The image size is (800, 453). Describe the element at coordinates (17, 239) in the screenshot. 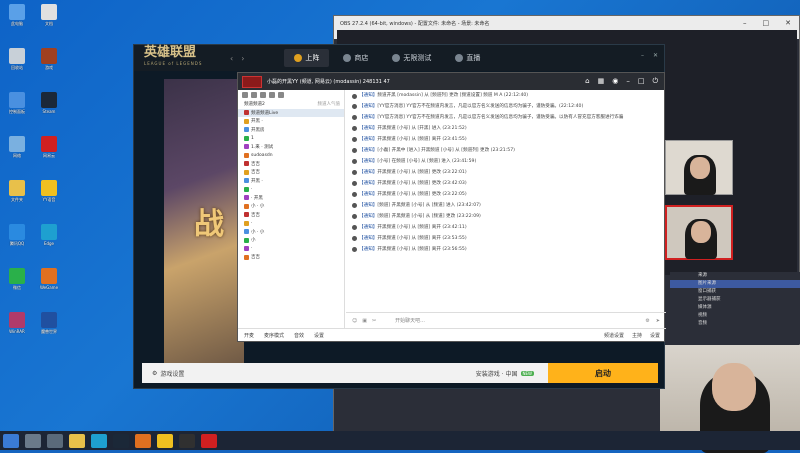

I see `desktop-icon: 腾讯QQ` at that location.